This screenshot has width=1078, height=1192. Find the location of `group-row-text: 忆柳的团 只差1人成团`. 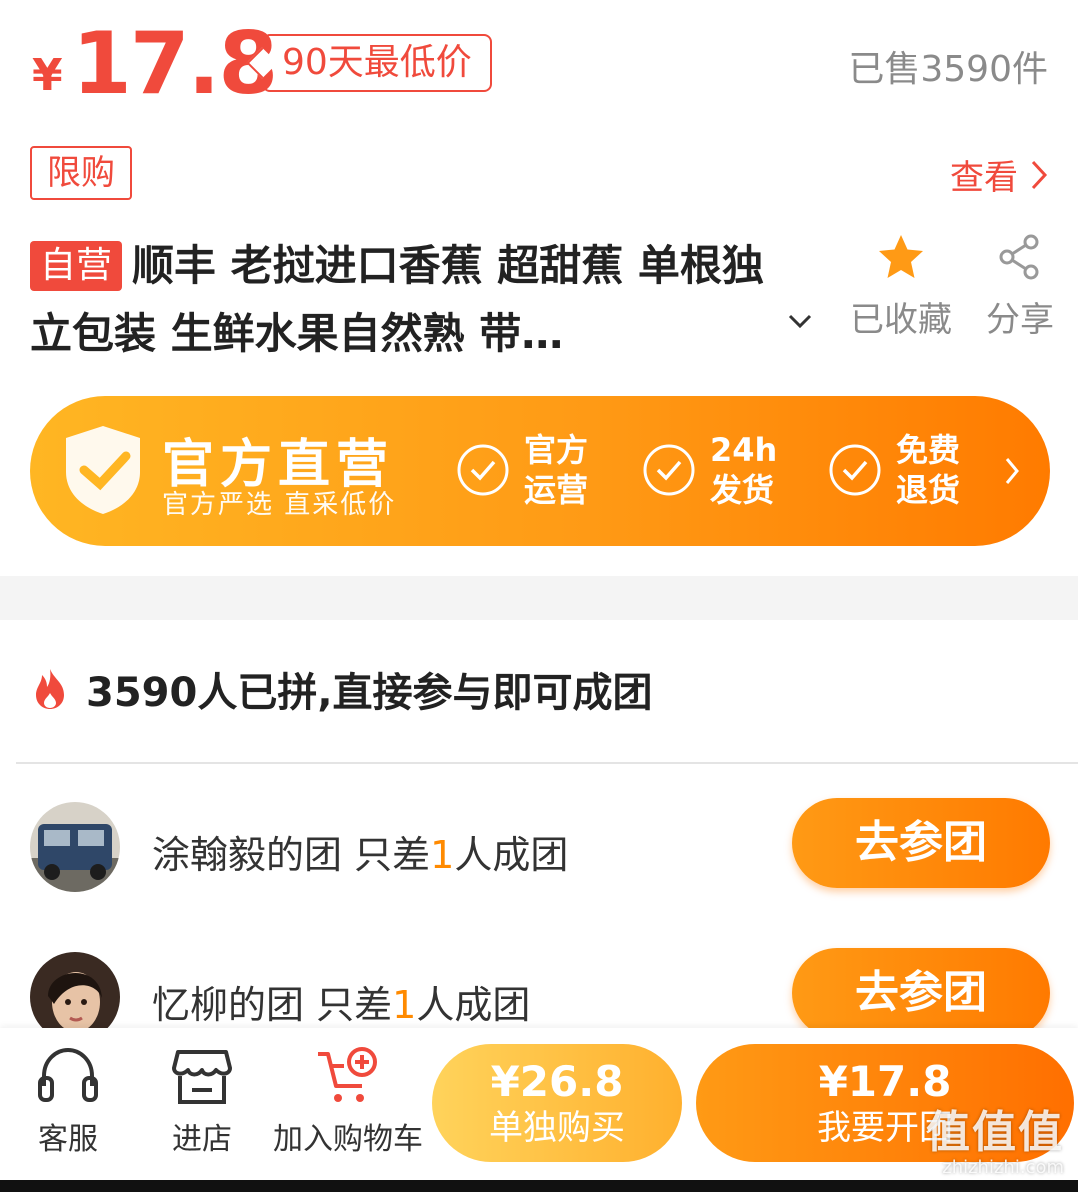

group-row-text: 忆柳的团 只差1人成团 is located at coordinates (341, 1001).